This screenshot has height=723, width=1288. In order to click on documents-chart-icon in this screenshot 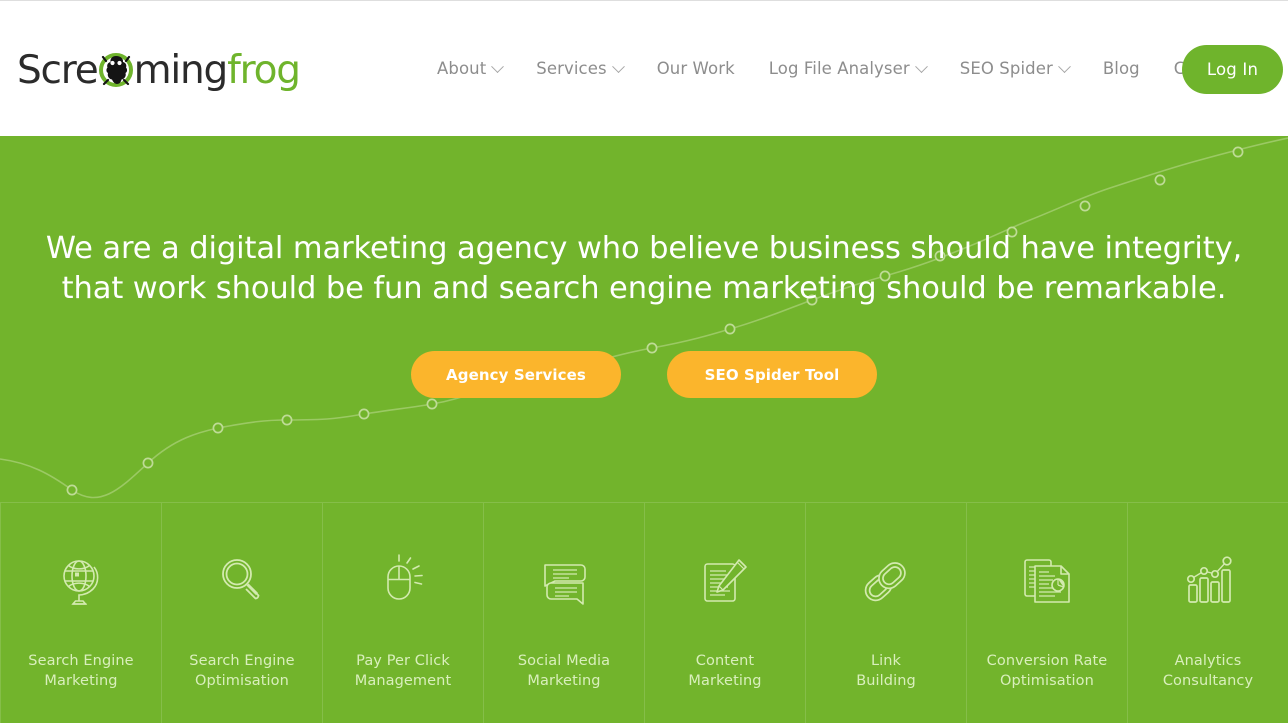, I will do `click(1047, 582)`.